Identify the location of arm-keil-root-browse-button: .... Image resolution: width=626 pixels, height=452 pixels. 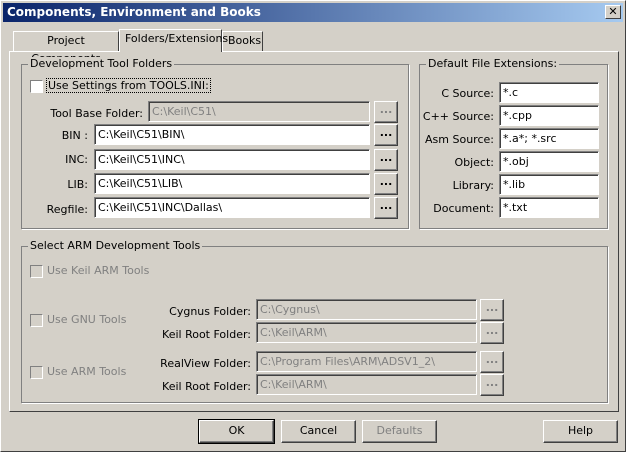
(492, 385).